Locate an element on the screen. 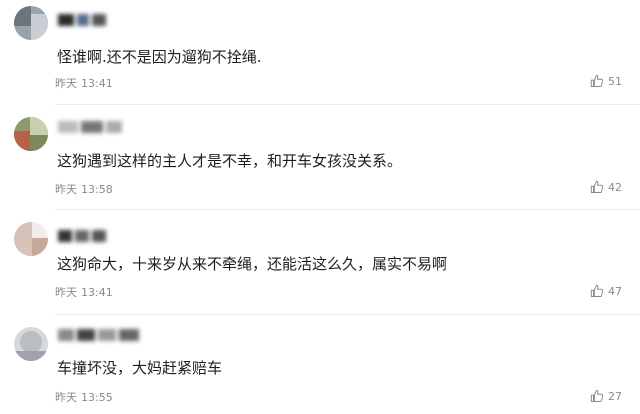 The image size is (640, 414). comment-timestamp: 昨天 13:58 is located at coordinates (84, 189).